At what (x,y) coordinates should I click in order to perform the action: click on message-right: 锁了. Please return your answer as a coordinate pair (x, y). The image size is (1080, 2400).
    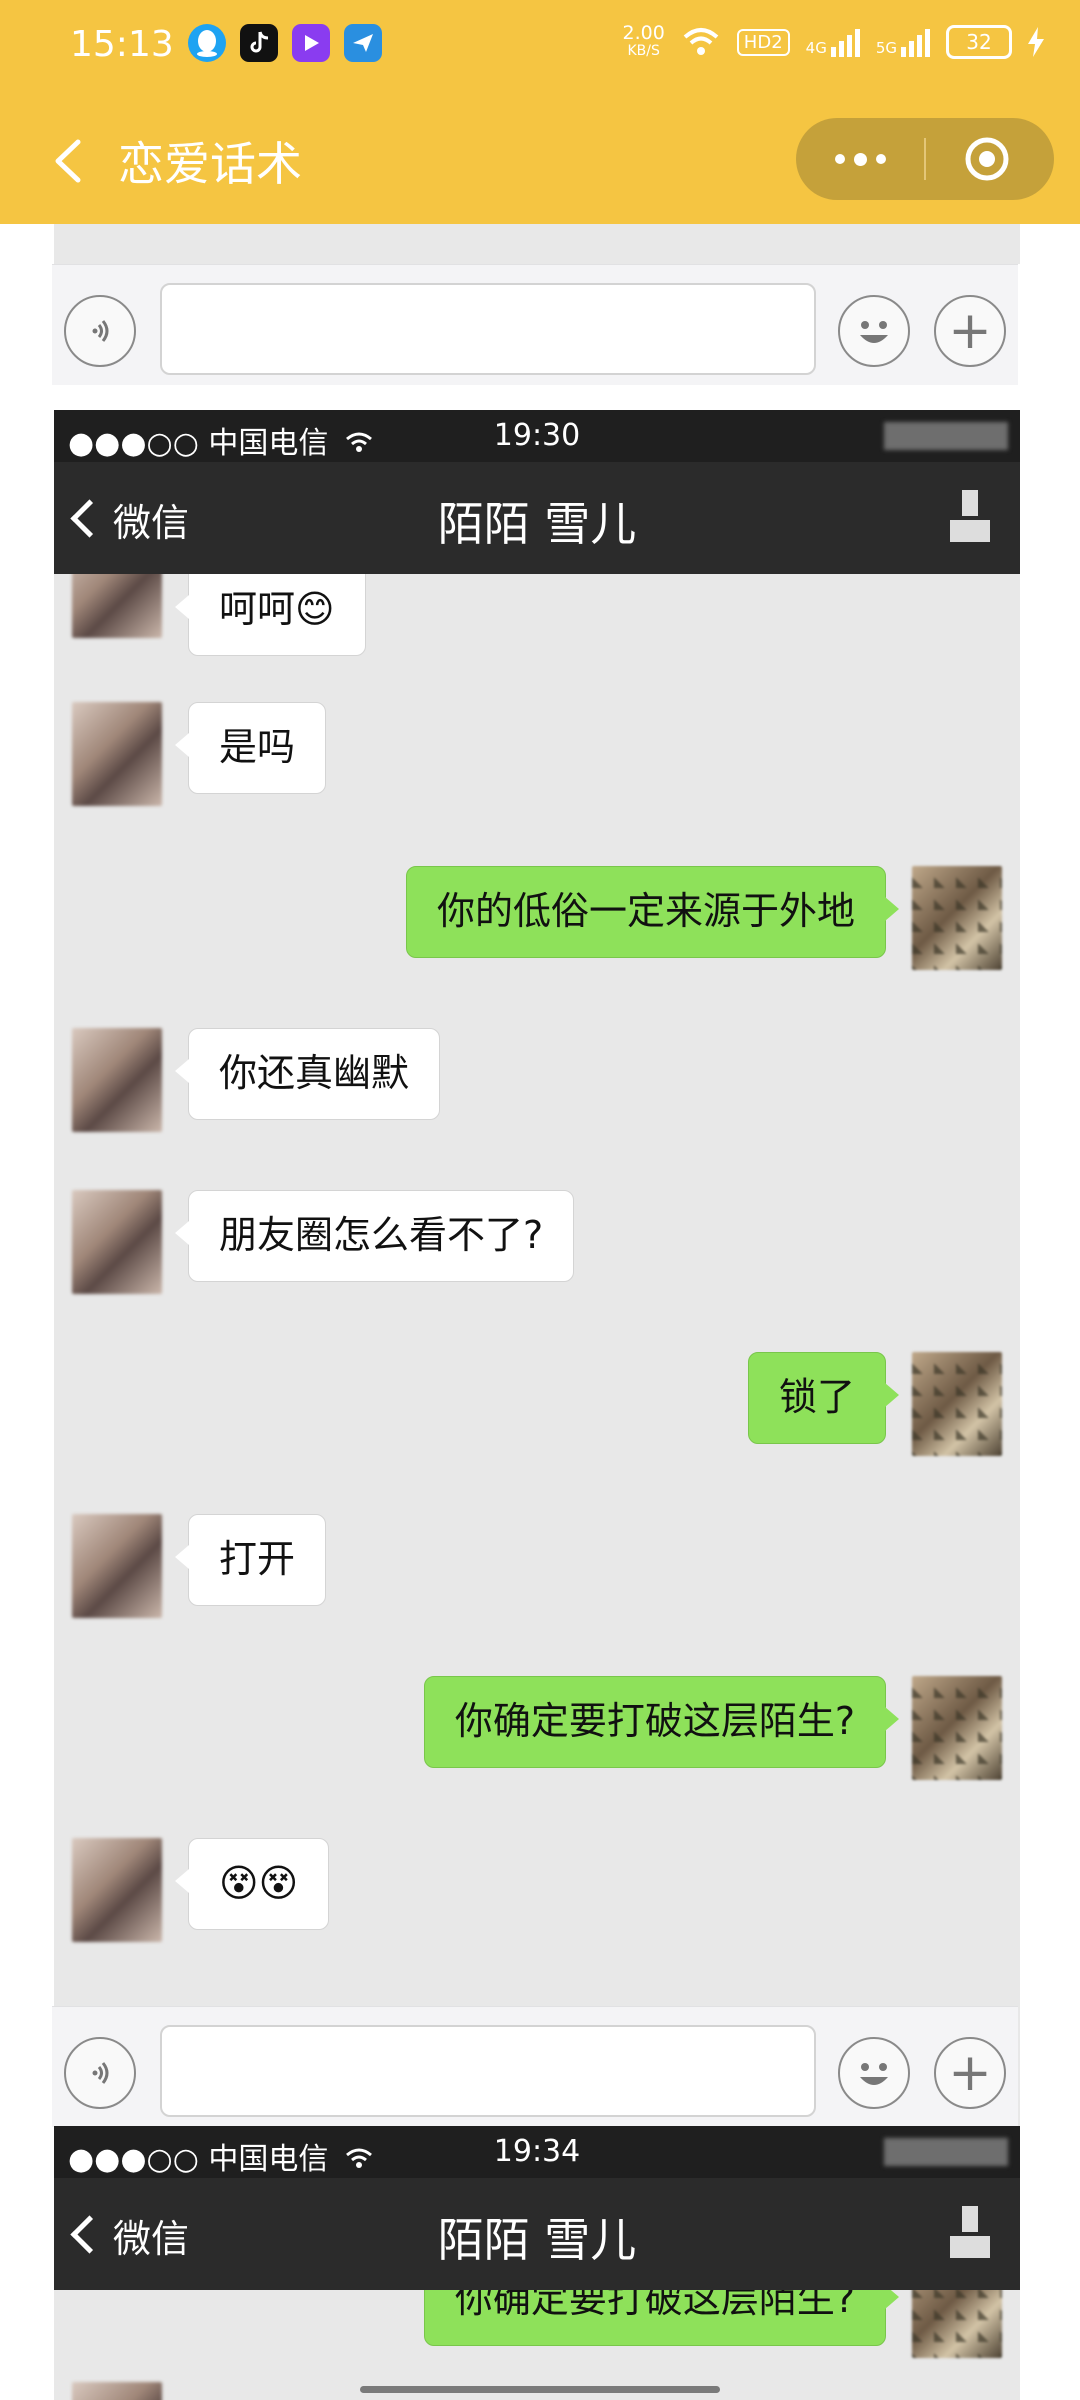
    Looking at the image, I should click on (874, 1404).